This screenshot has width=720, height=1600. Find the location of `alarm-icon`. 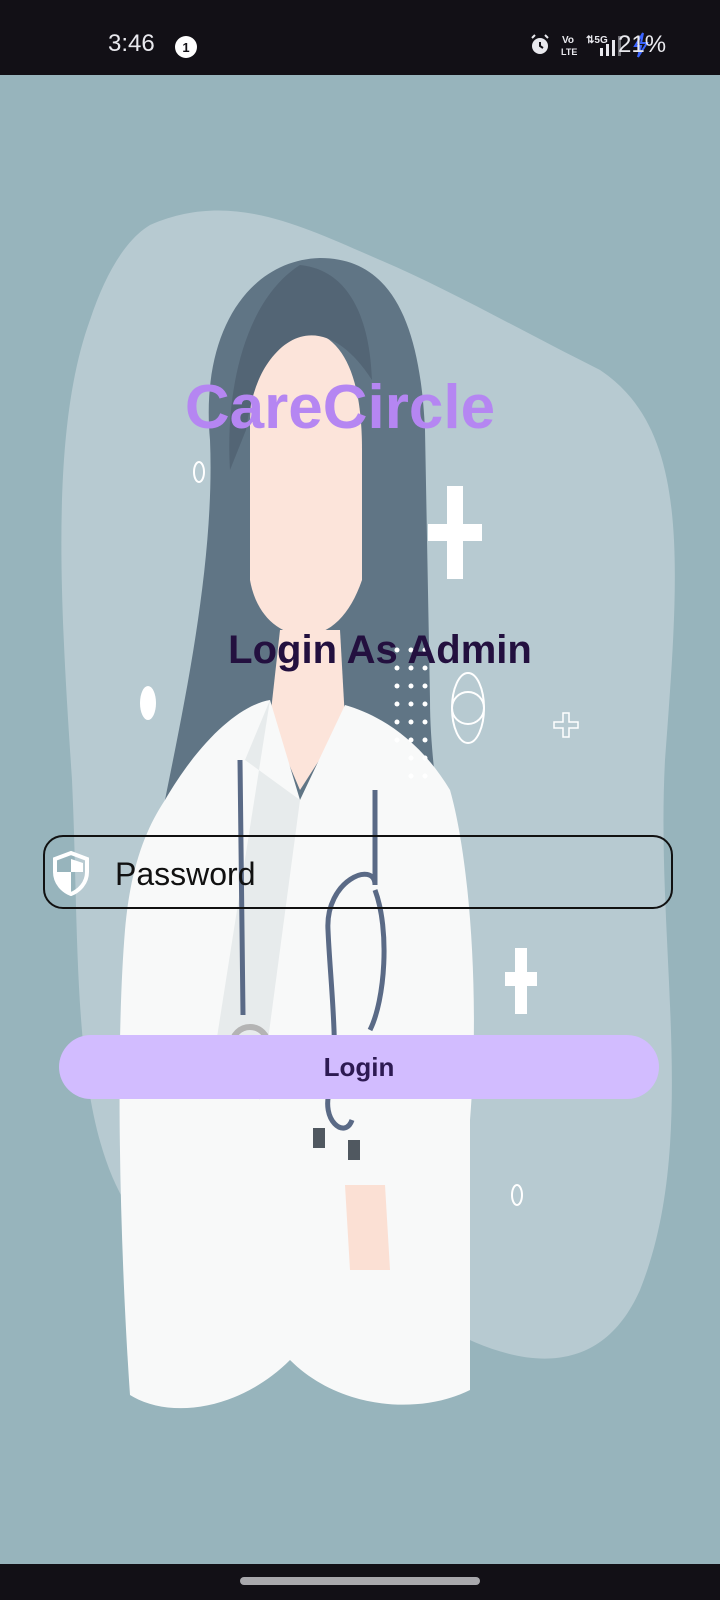

alarm-icon is located at coordinates (540, 44).